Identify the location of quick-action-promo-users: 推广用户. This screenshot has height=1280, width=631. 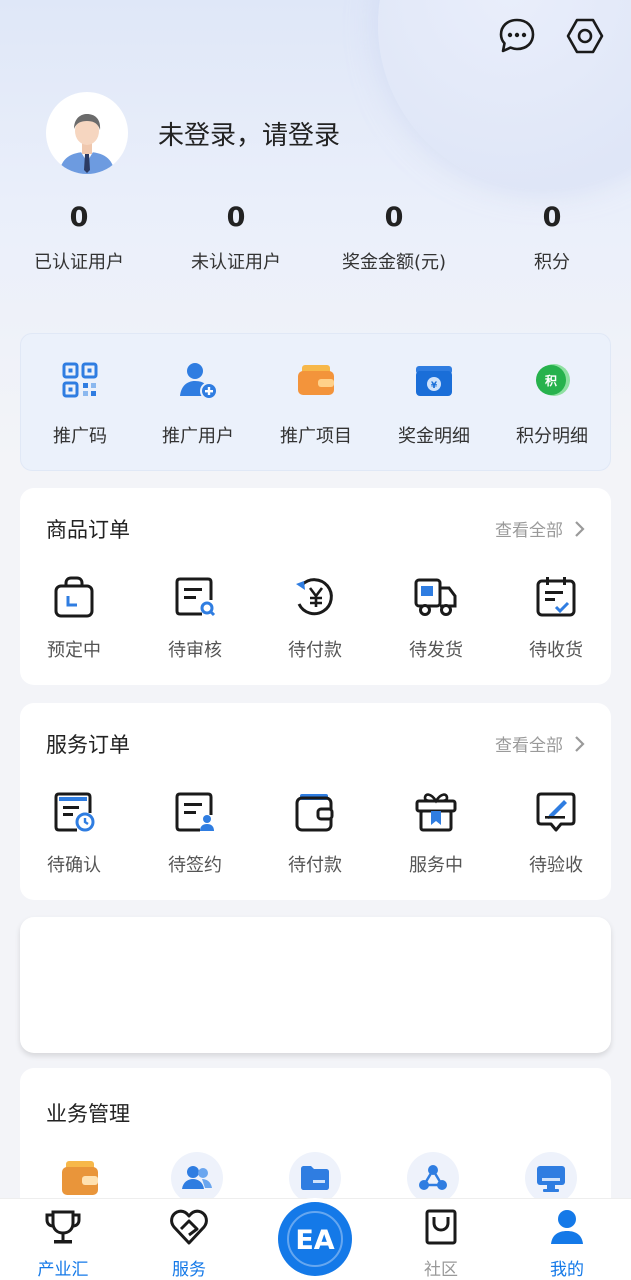
(198, 403).